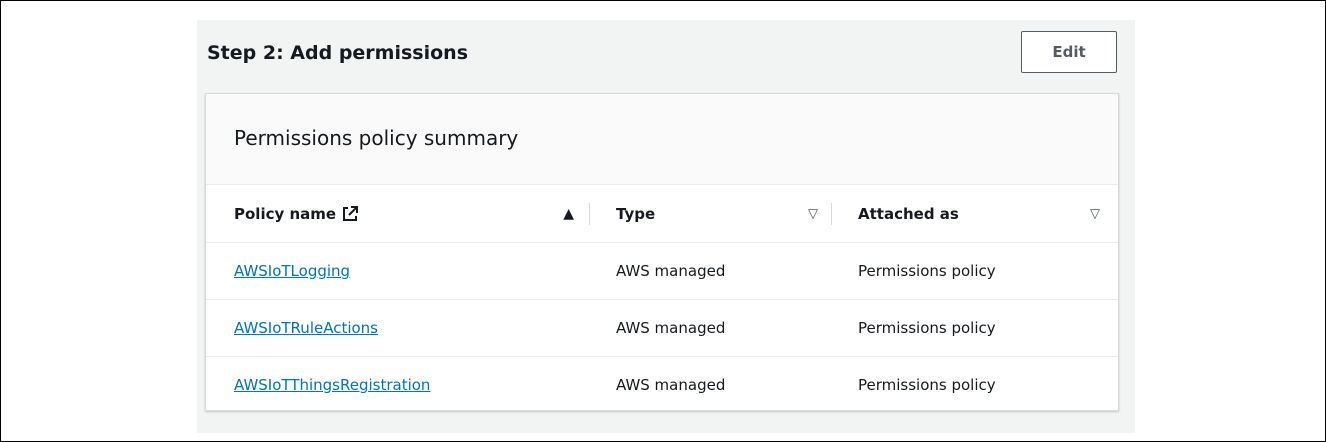  I want to click on card-title: Permissions policy summary, so click(376, 138).